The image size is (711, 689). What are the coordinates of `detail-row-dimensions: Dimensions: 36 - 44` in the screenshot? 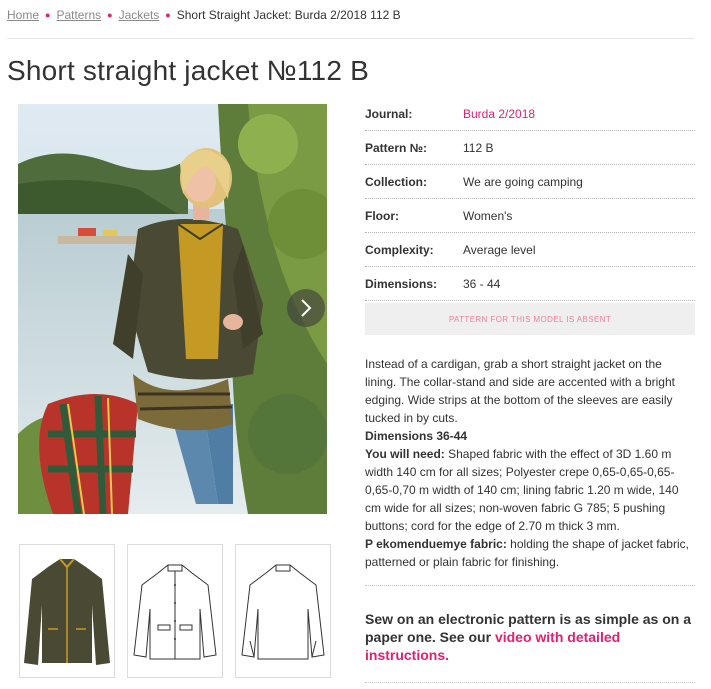 It's located at (530, 284).